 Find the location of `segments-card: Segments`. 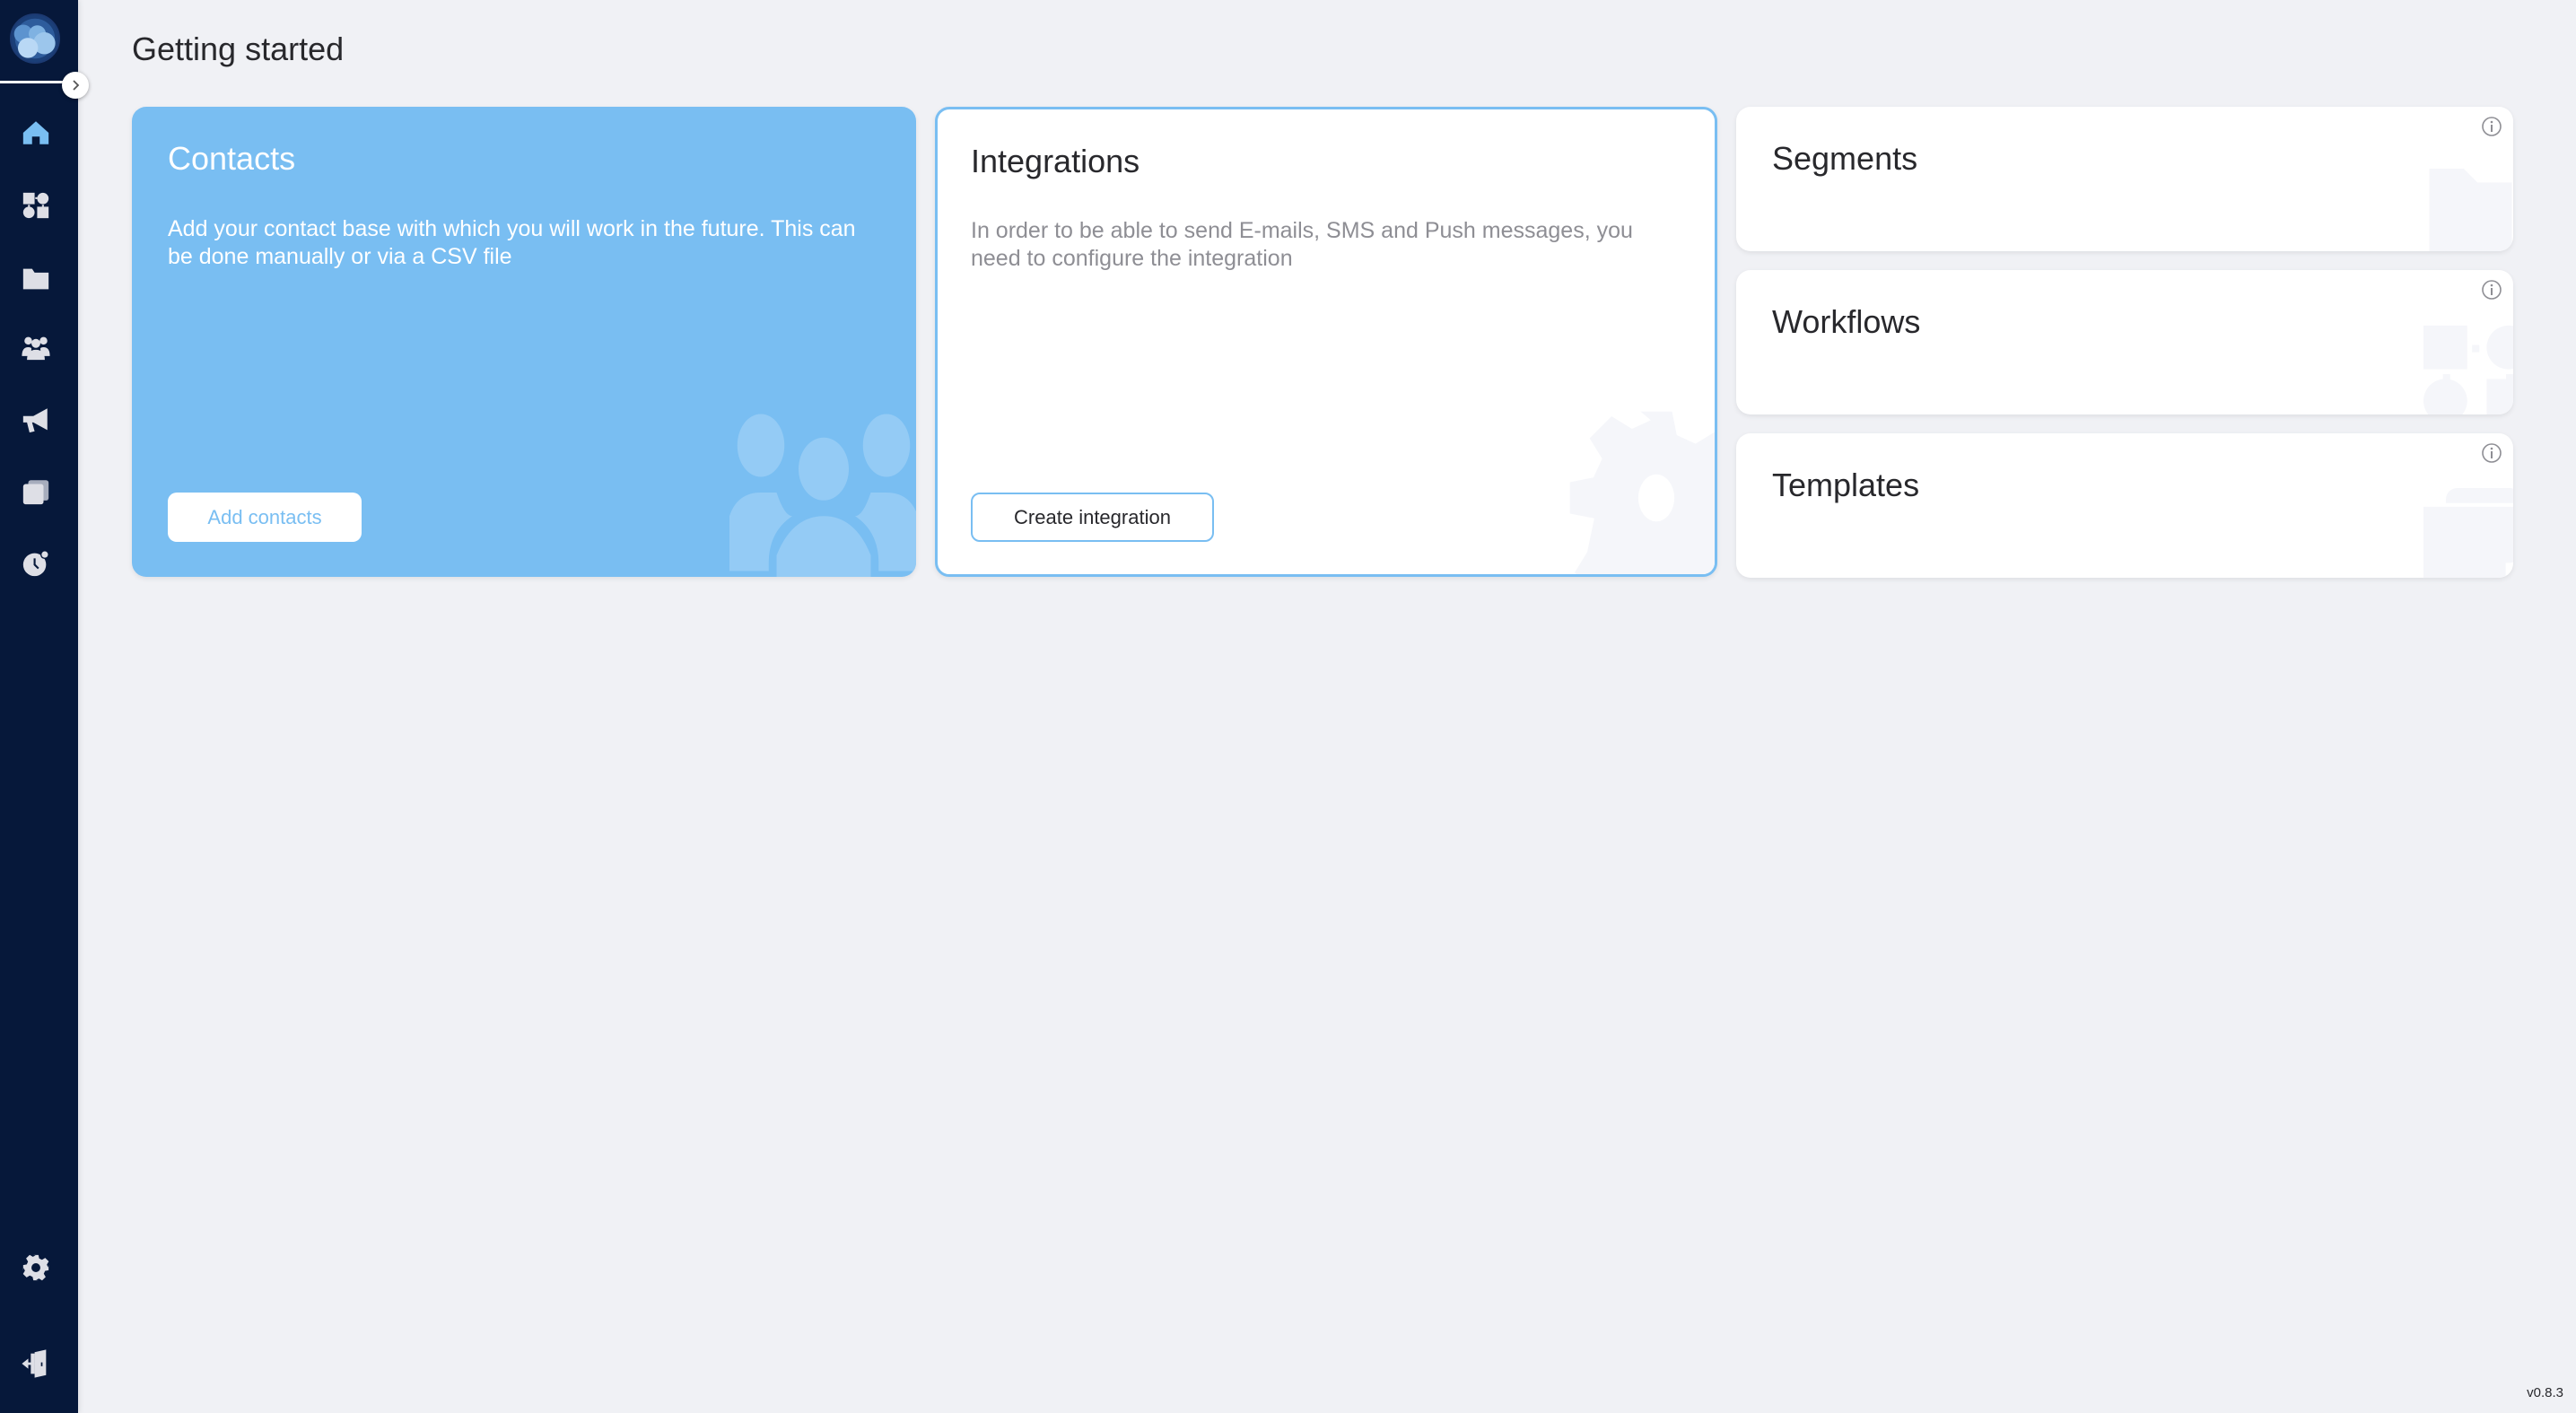

segments-card: Segments is located at coordinates (2125, 179).